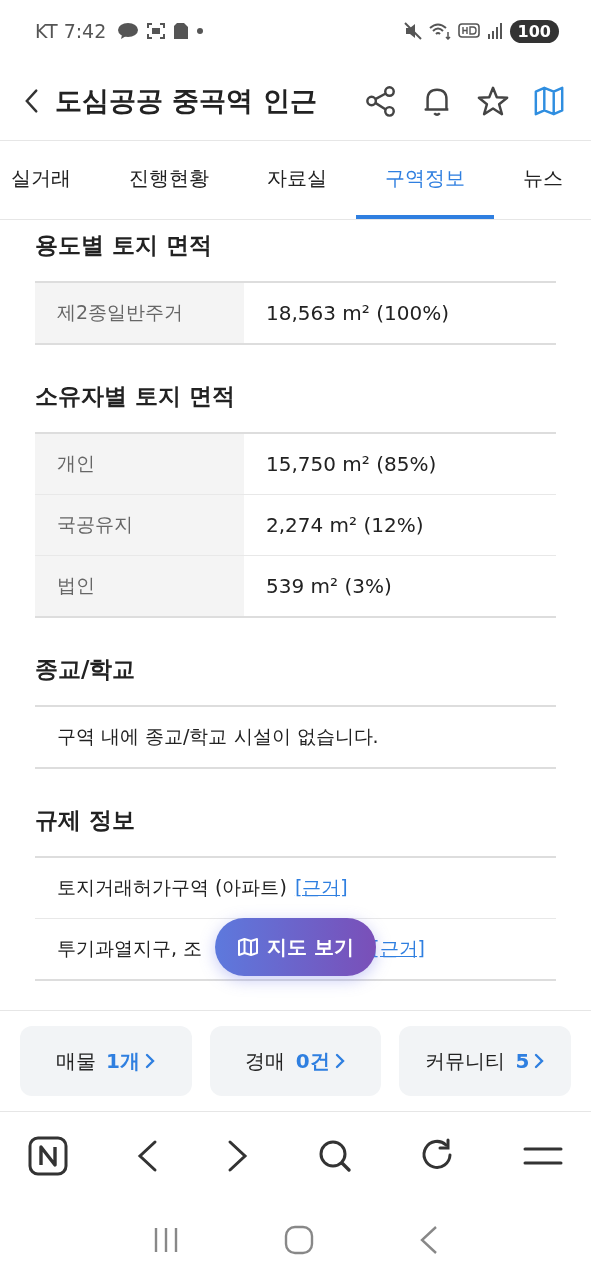  What do you see at coordinates (139, 525) in the screenshot?
I see `table-label-cell: 국공유지` at bounding box center [139, 525].